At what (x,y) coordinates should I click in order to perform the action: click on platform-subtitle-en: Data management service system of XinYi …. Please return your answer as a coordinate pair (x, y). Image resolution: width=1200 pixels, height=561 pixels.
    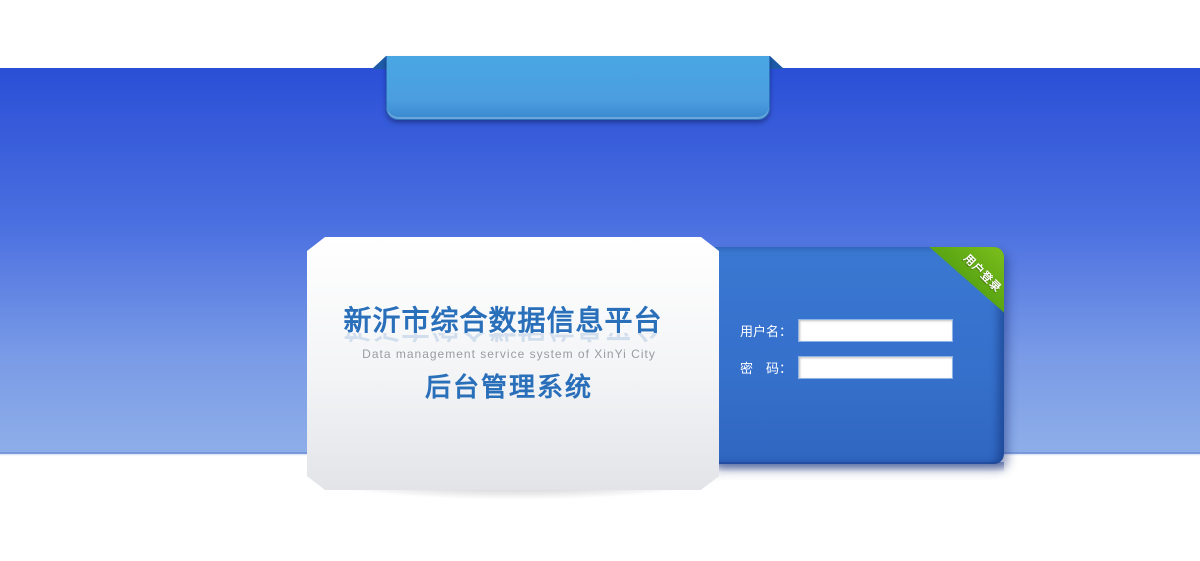
    Looking at the image, I should click on (509, 354).